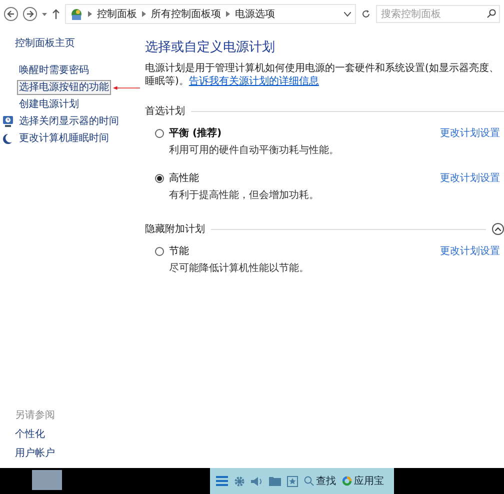 Image resolution: width=504 pixels, height=494 pixels. What do you see at coordinates (76, 14) in the screenshot?
I see `control-panel-icon` at bounding box center [76, 14].